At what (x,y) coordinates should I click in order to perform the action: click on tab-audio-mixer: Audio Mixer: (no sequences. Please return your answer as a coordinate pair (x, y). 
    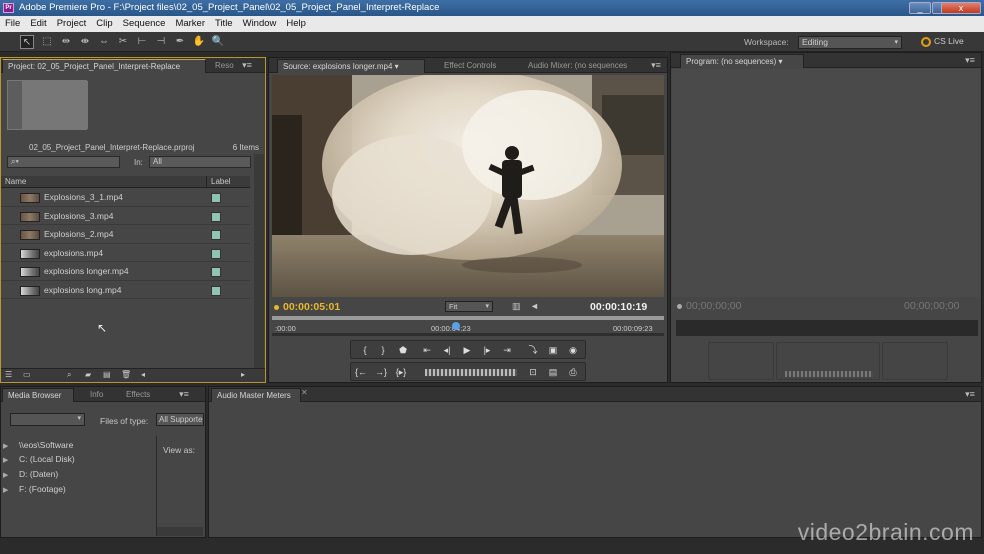
    Looking at the image, I should click on (582, 66).